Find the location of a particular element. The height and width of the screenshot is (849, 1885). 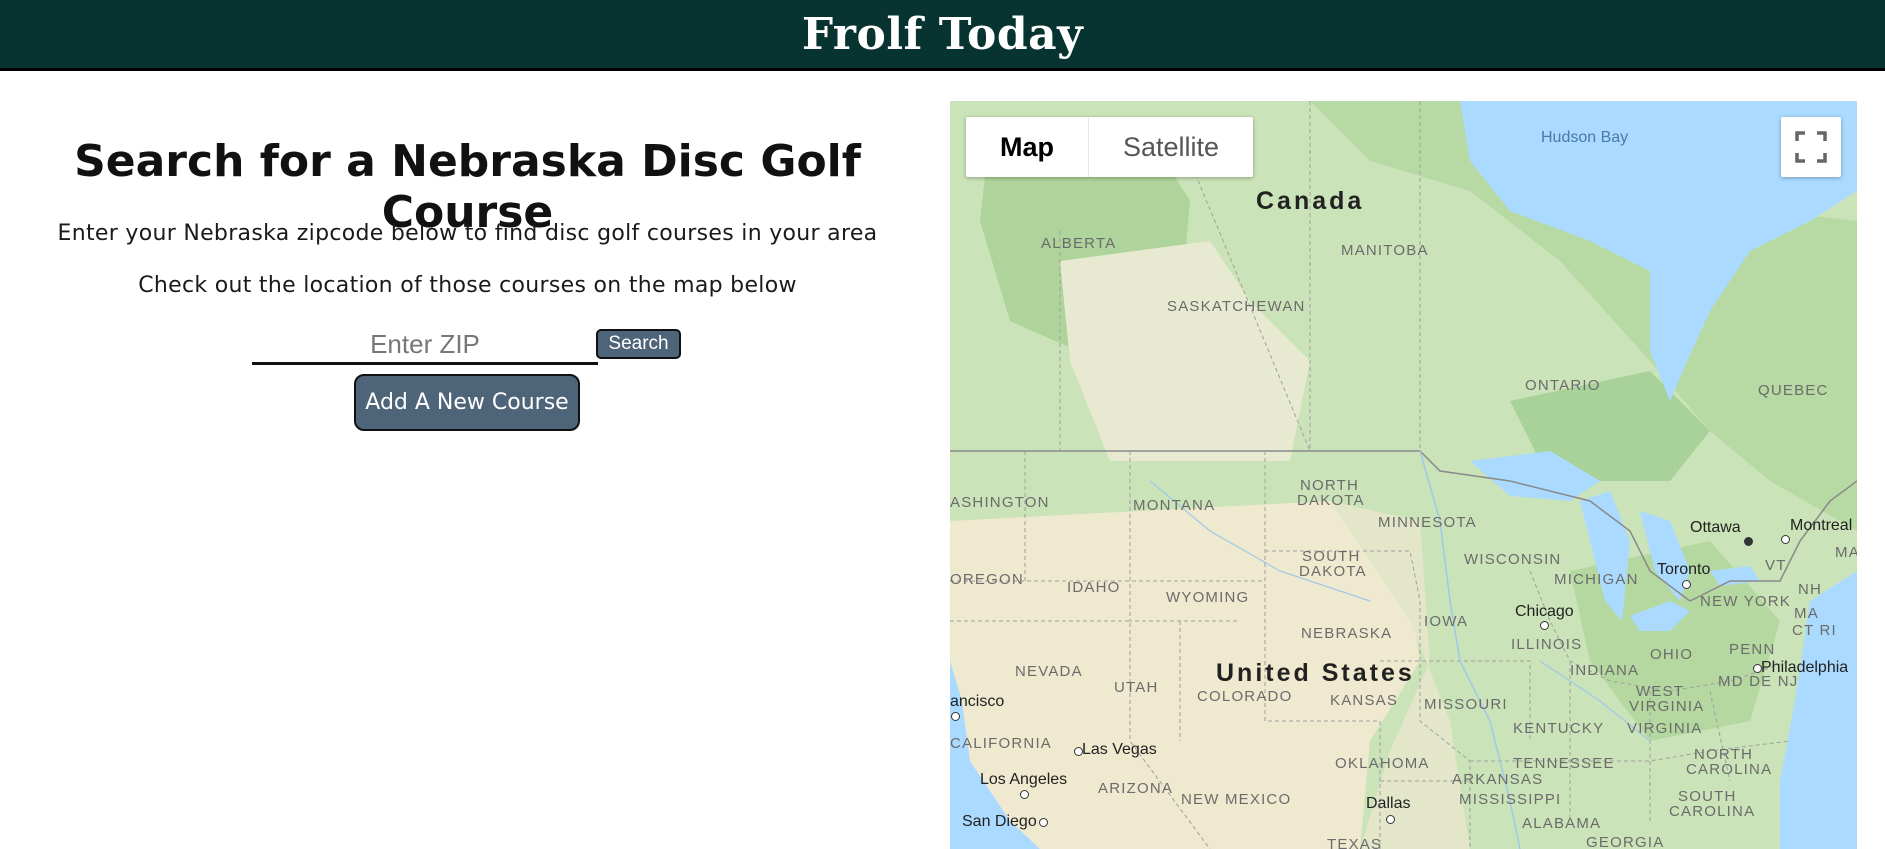

san-francisco-marker is located at coordinates (955, 716).